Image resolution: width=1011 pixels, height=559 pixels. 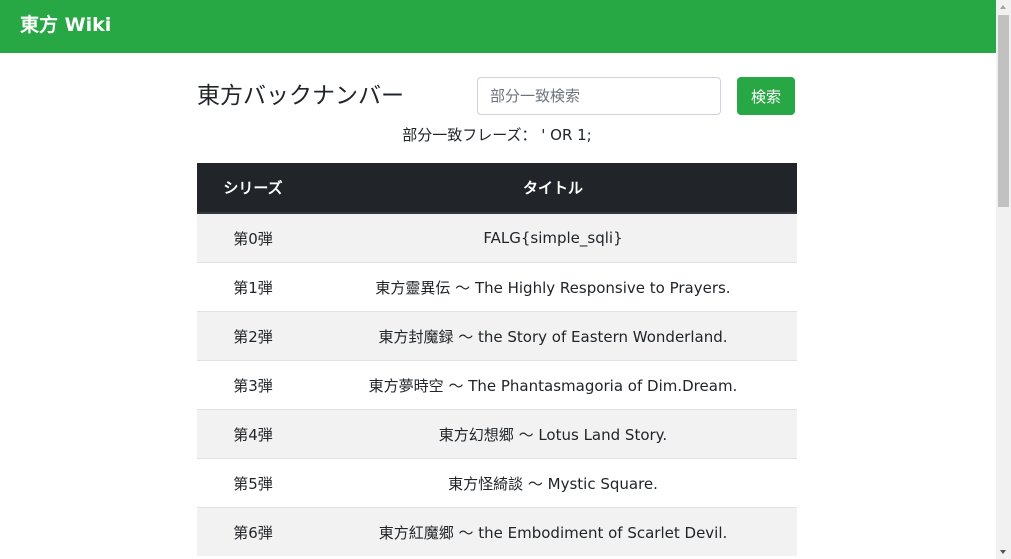 What do you see at coordinates (498, 26) in the screenshot?
I see `navbar: 東方 Wiki` at bounding box center [498, 26].